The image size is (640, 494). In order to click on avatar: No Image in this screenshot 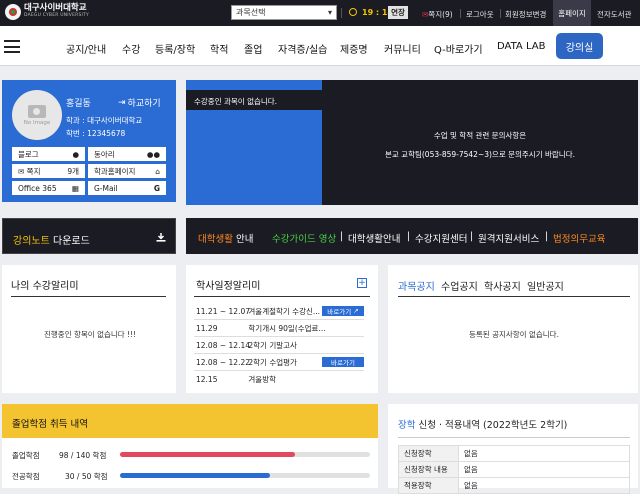, I will do `click(37, 115)`.